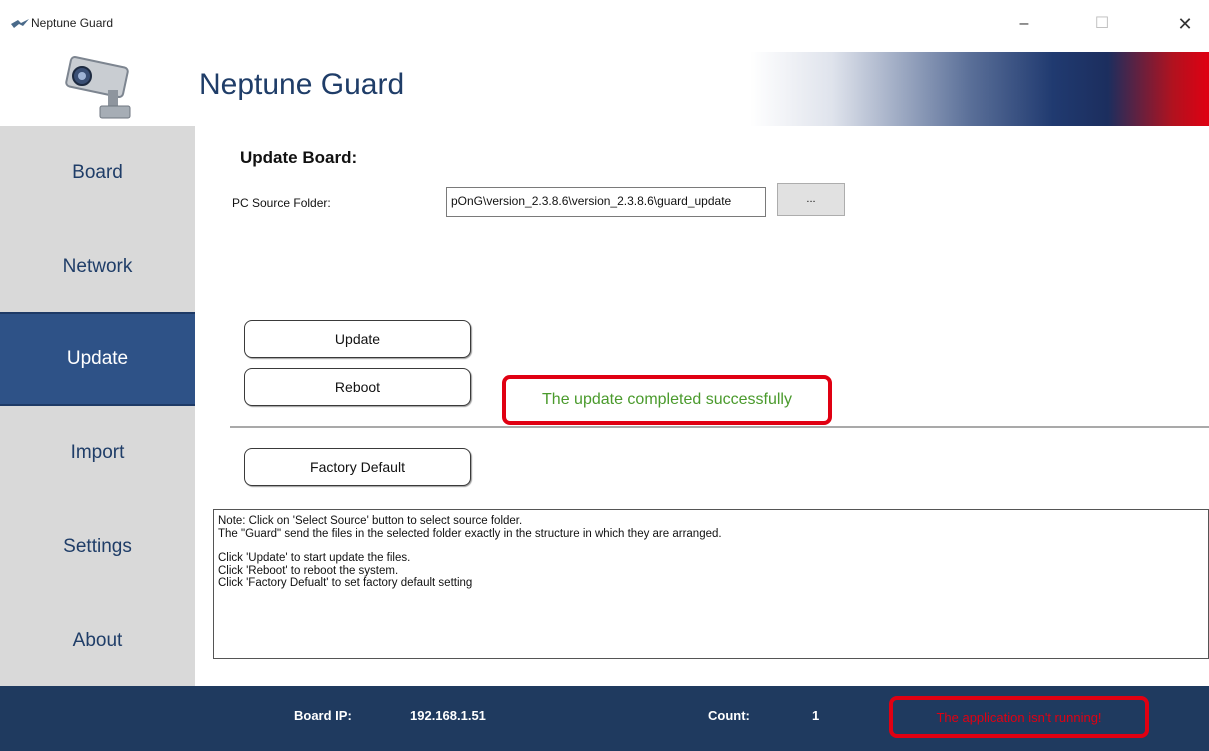 The width and height of the screenshot is (1209, 751). I want to click on reboot-button: Reboot, so click(357, 387).